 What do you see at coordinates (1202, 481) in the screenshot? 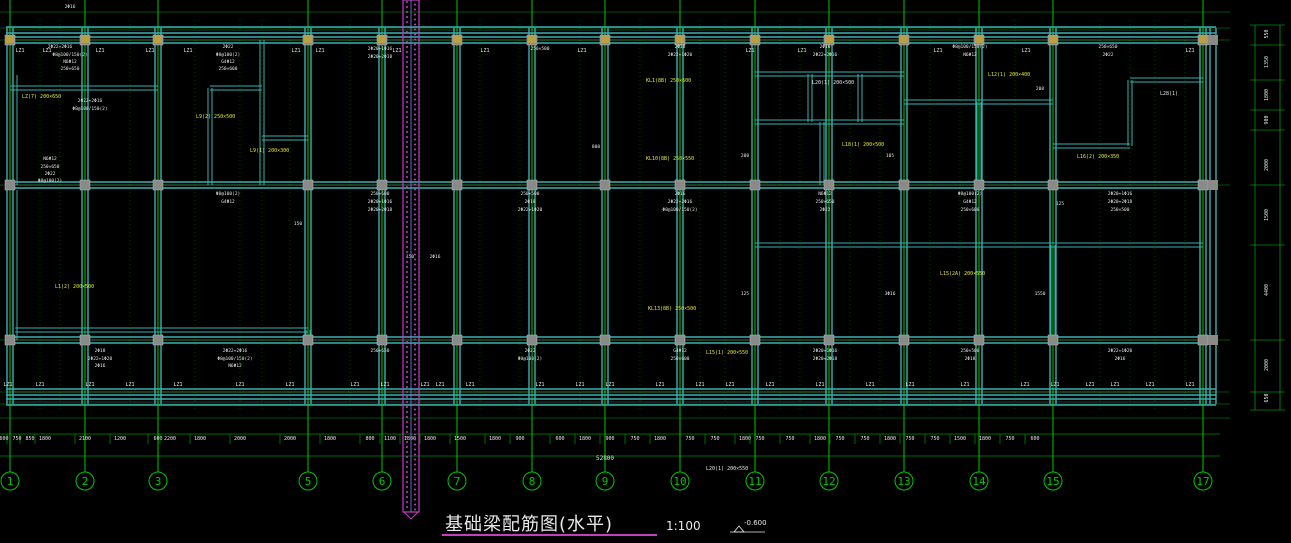
I see `axis-bubble-label: 17` at bounding box center [1202, 481].